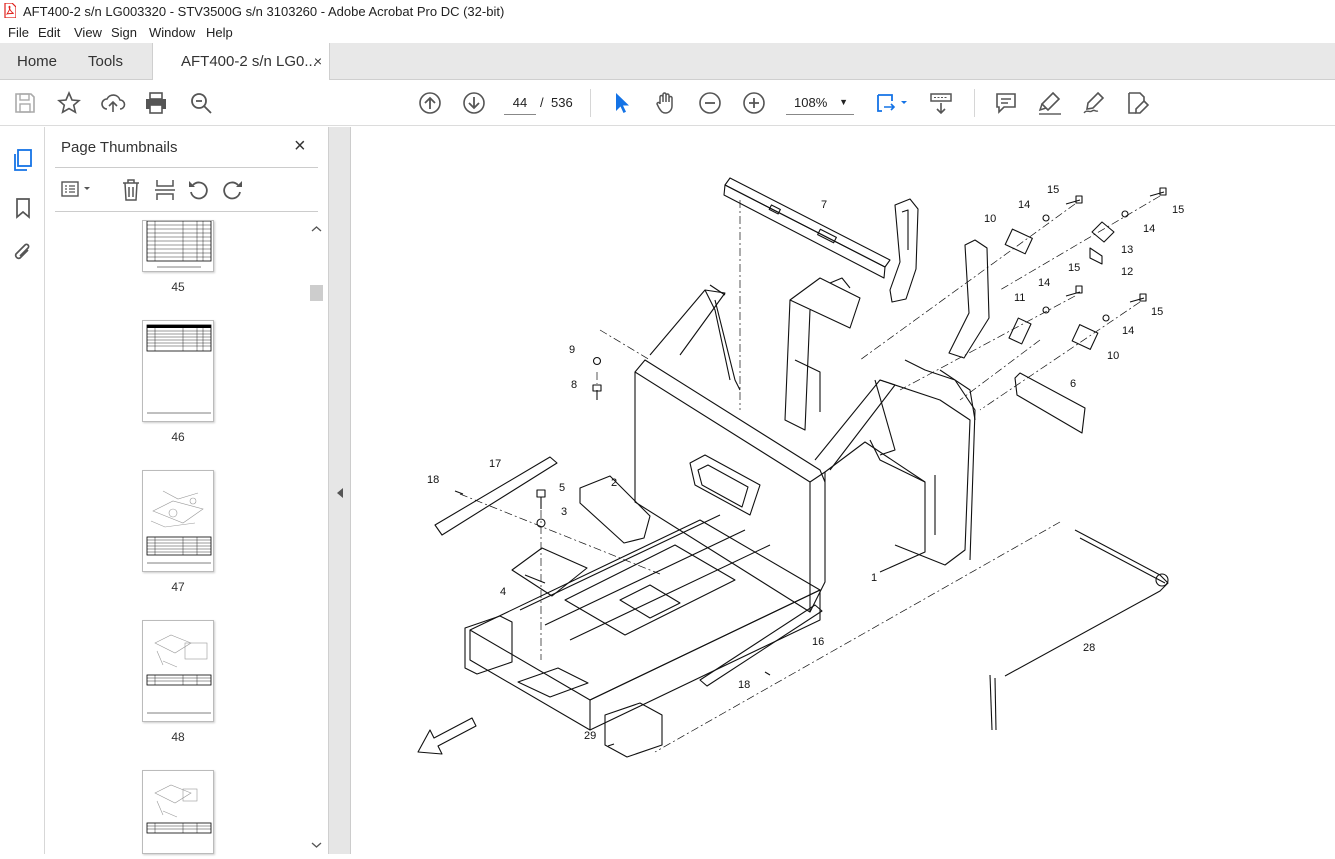  What do you see at coordinates (316, 537) in the screenshot?
I see `thumbnails-scrollbar` at bounding box center [316, 537].